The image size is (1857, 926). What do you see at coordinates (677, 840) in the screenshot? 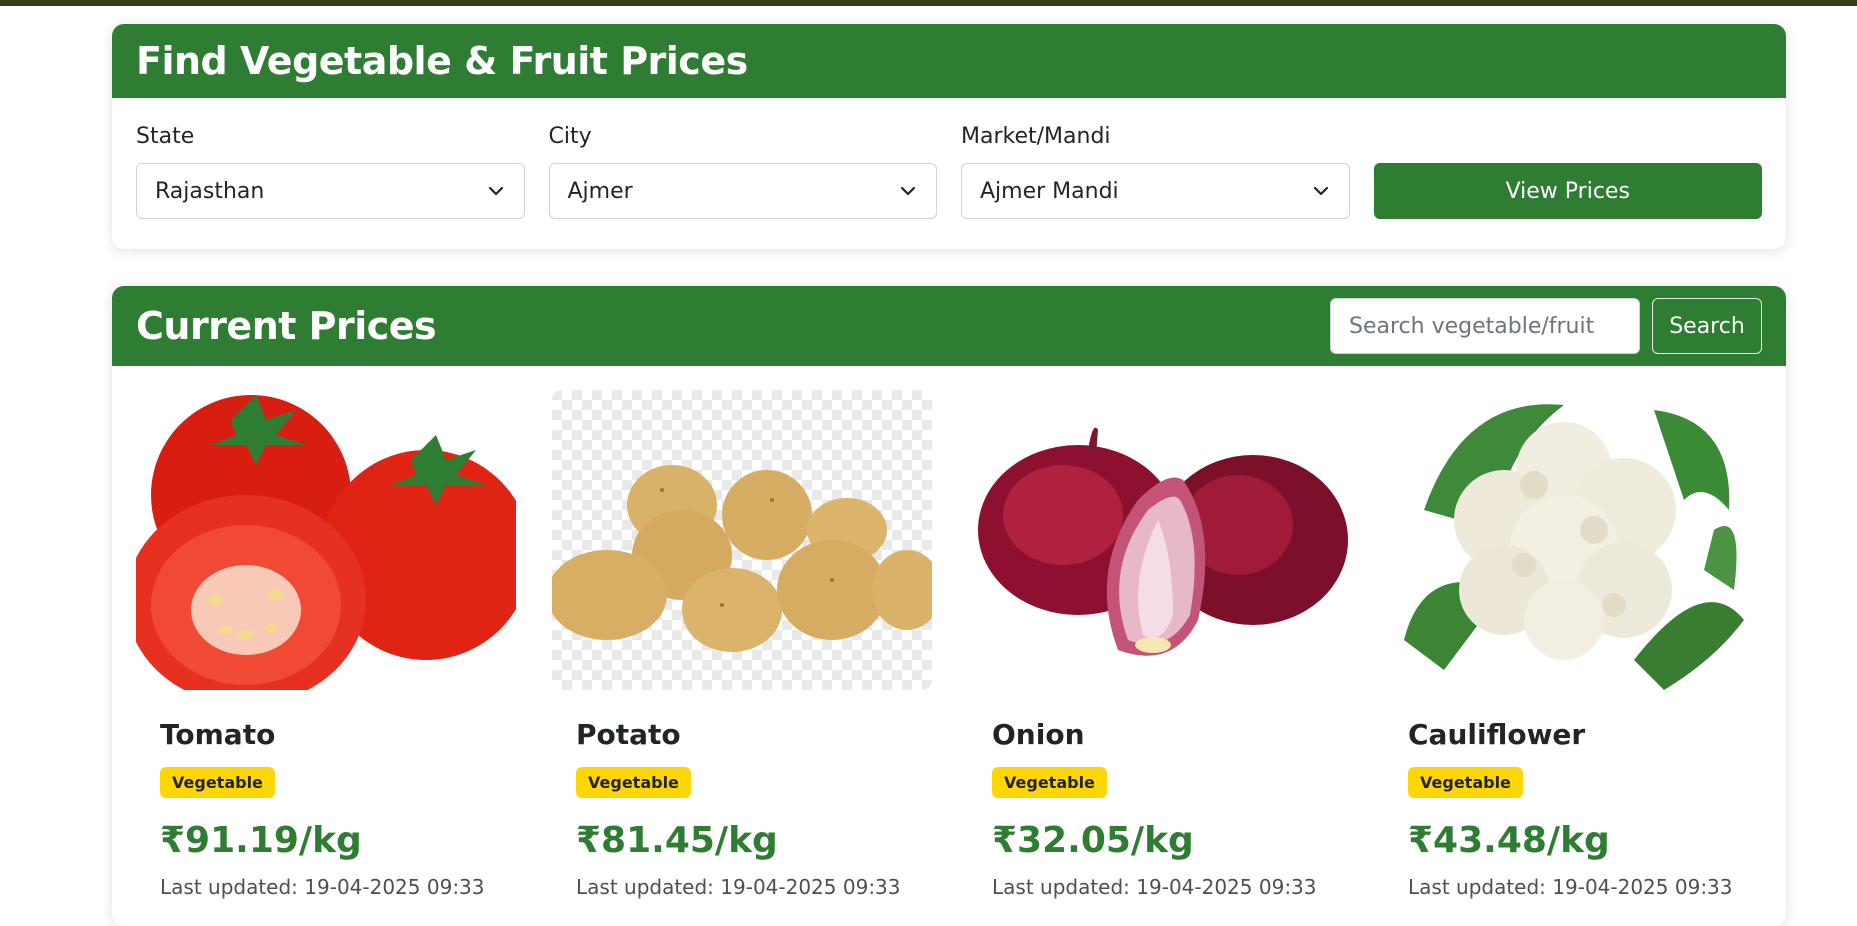
I see `item-price: ₹81.45/kg` at bounding box center [677, 840].